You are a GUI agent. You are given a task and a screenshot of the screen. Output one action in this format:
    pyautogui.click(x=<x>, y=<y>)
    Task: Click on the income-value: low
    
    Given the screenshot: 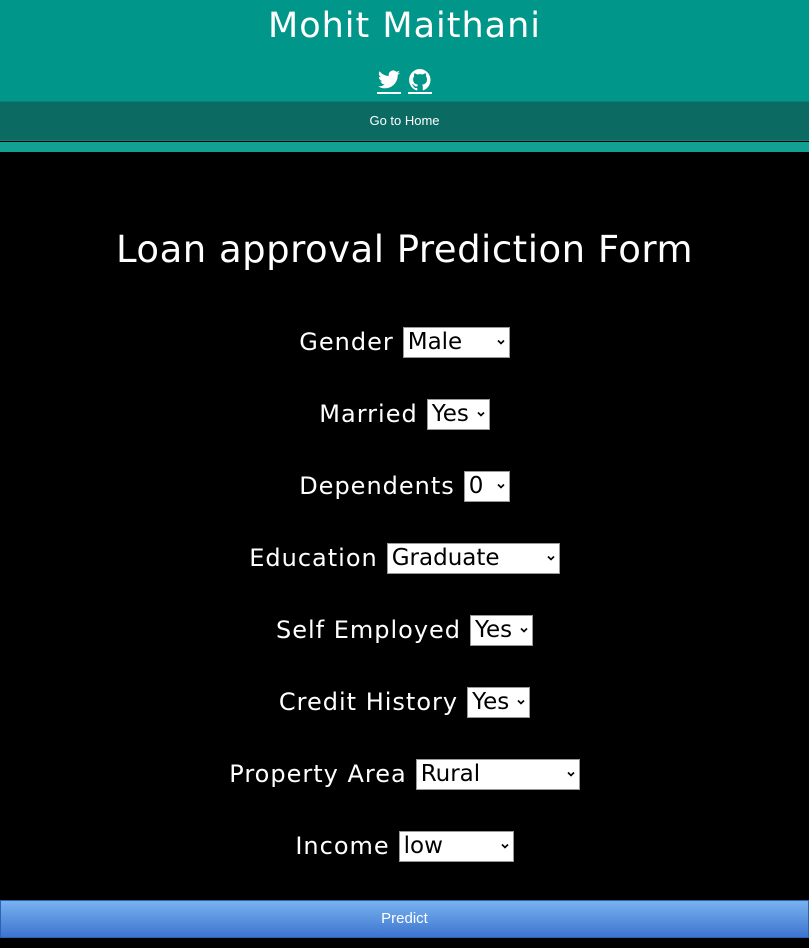 What is the action you would take?
    pyautogui.click(x=423, y=845)
    